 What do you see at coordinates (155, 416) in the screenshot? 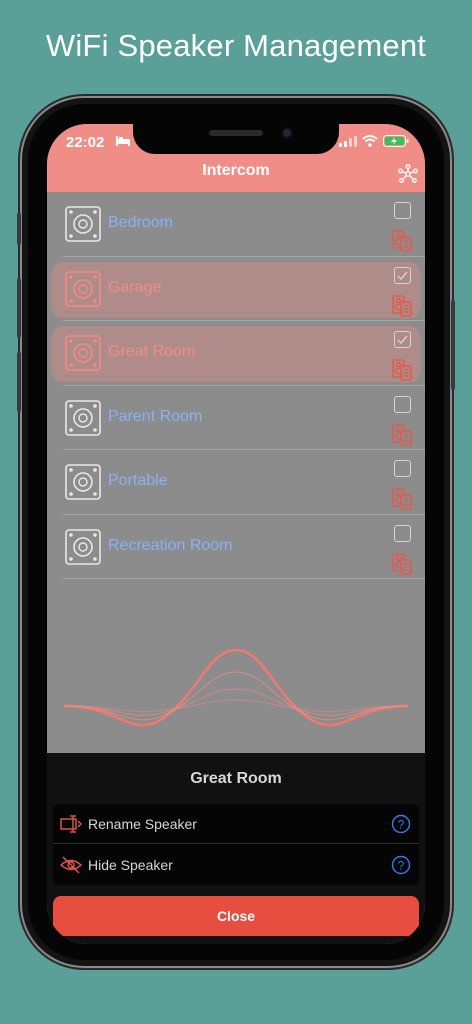
I see `speaker-name: Parent Room` at bounding box center [155, 416].